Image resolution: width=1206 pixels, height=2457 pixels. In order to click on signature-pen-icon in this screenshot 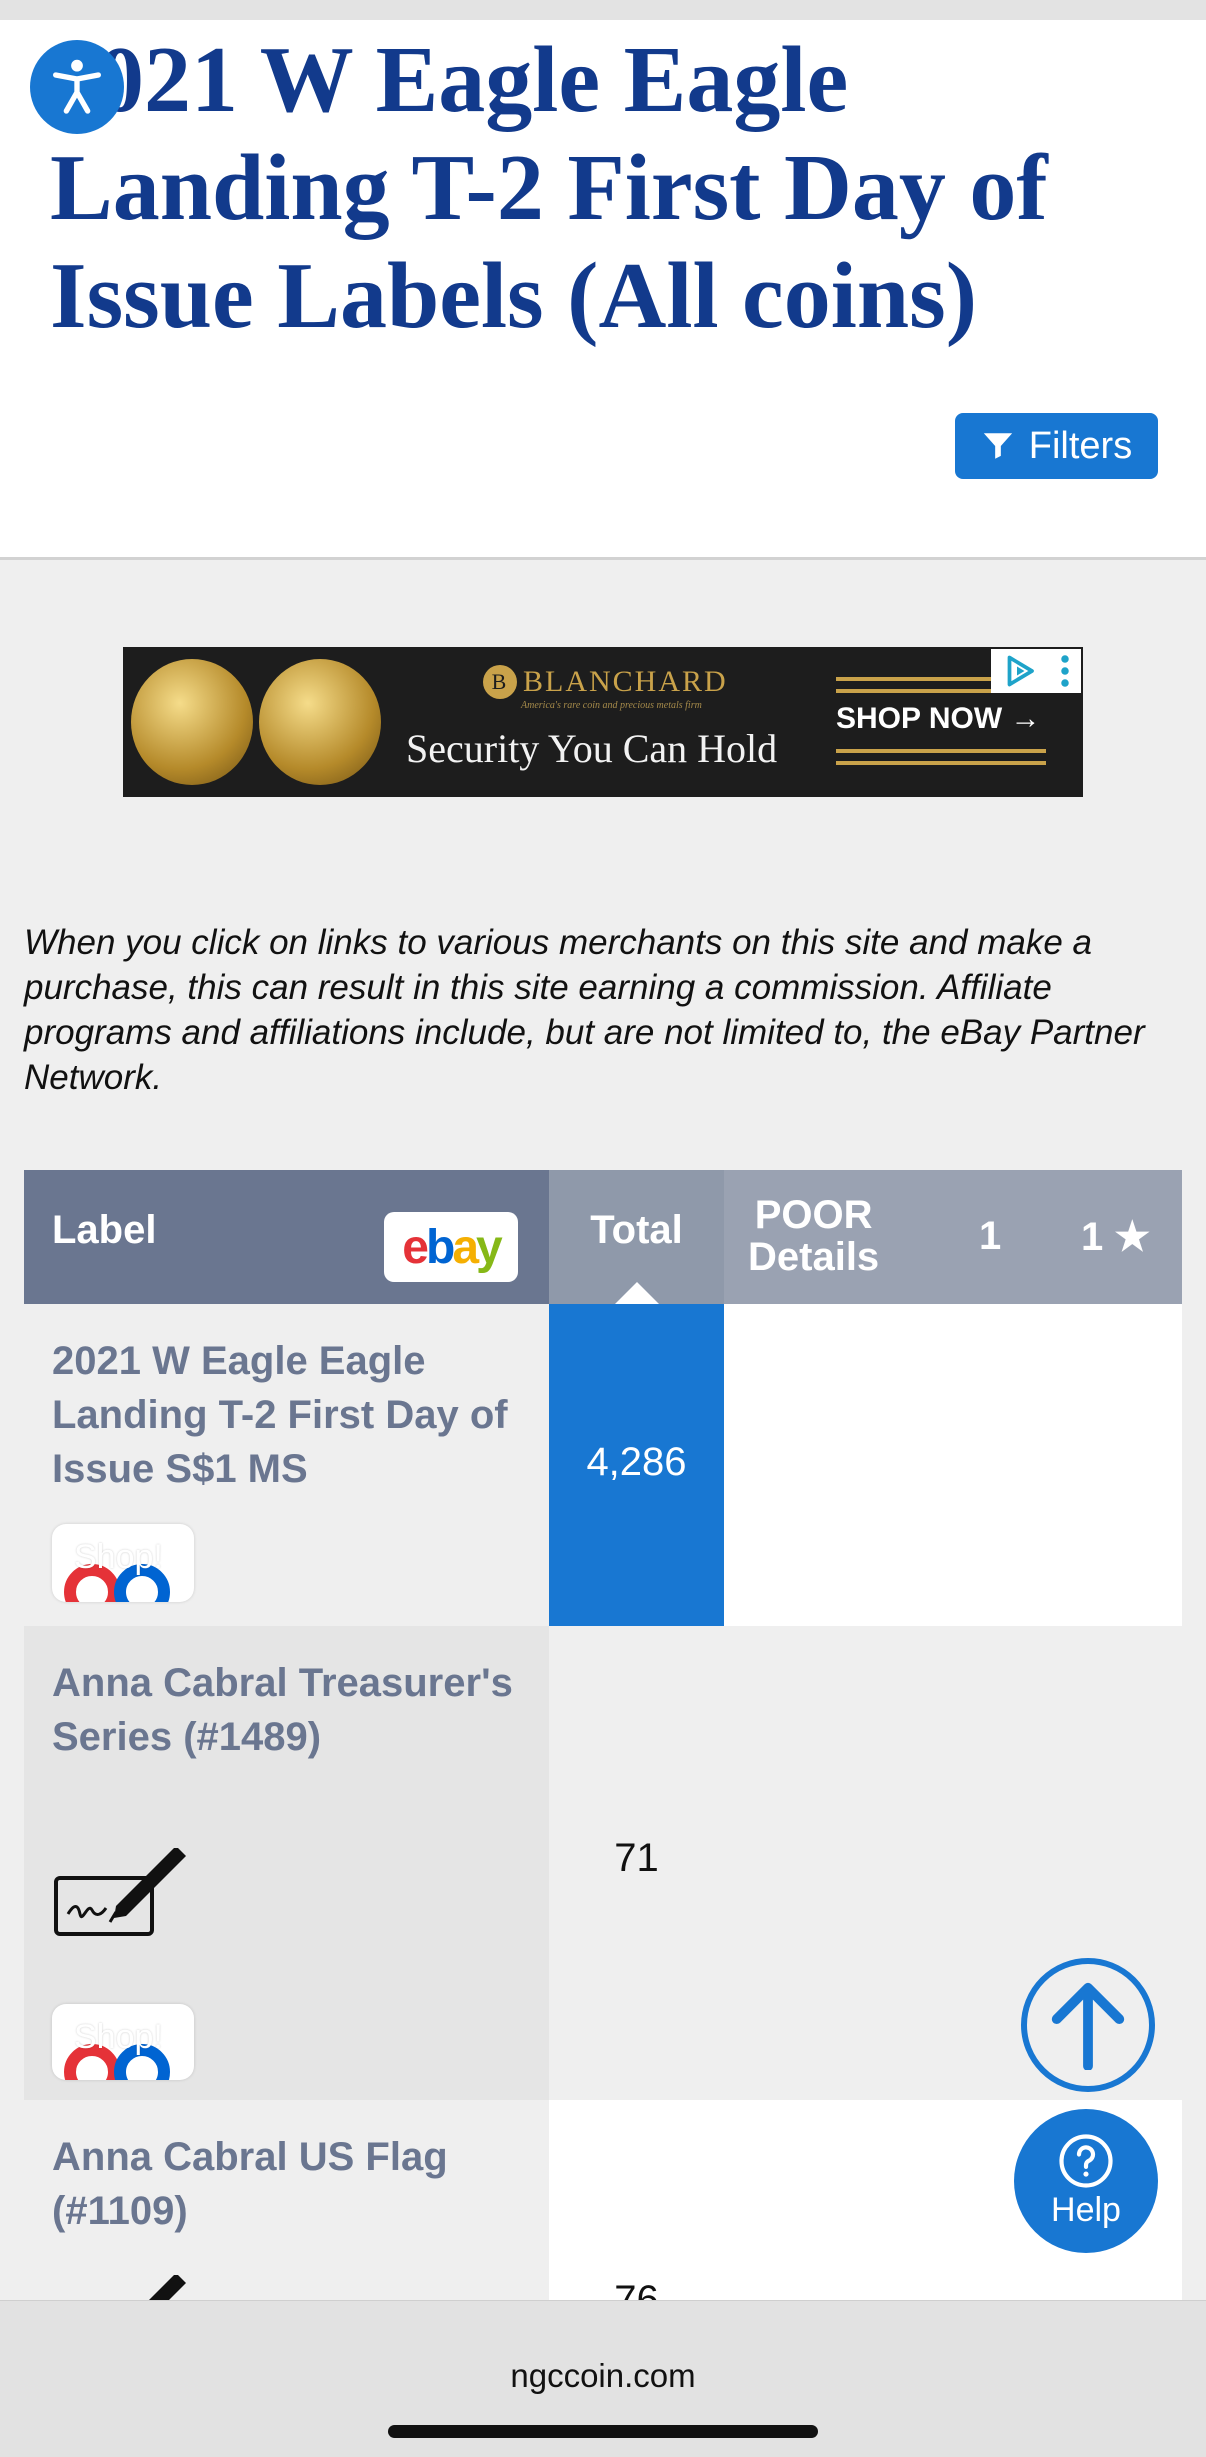, I will do `click(120, 1892)`.